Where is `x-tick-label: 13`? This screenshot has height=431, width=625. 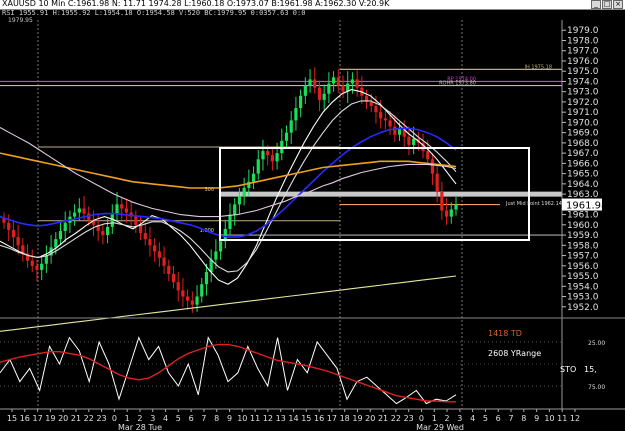 x-tick-label: 13 is located at coordinates (281, 418).